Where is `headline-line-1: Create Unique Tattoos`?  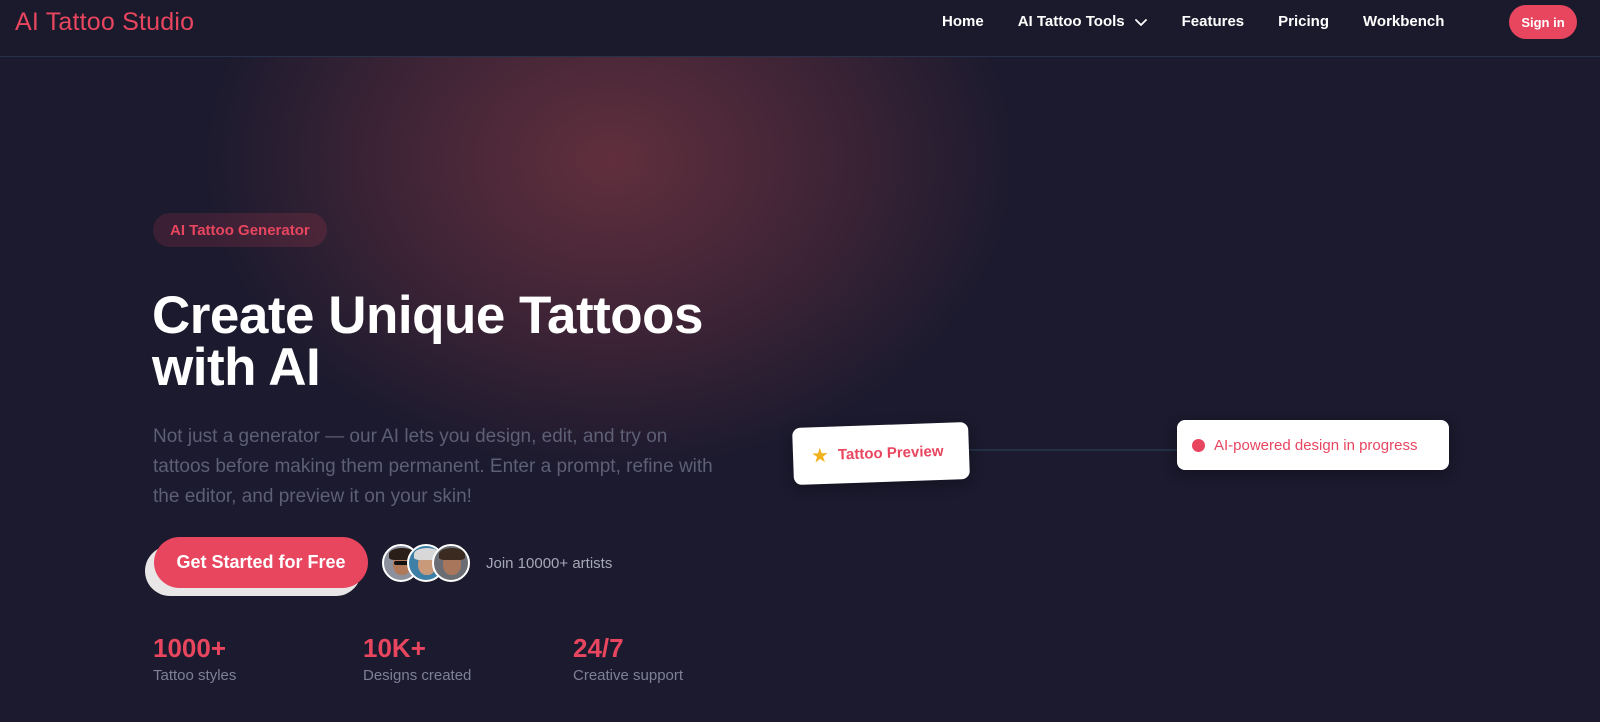 headline-line-1: Create Unique Tattoos is located at coordinates (427, 315).